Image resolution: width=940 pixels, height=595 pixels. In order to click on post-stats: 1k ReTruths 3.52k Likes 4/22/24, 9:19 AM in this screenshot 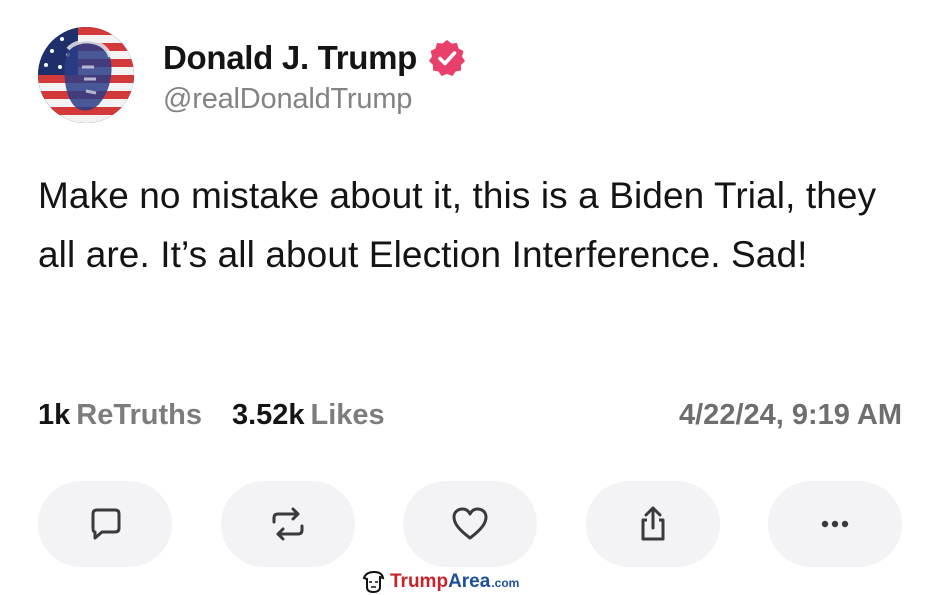, I will do `click(470, 415)`.